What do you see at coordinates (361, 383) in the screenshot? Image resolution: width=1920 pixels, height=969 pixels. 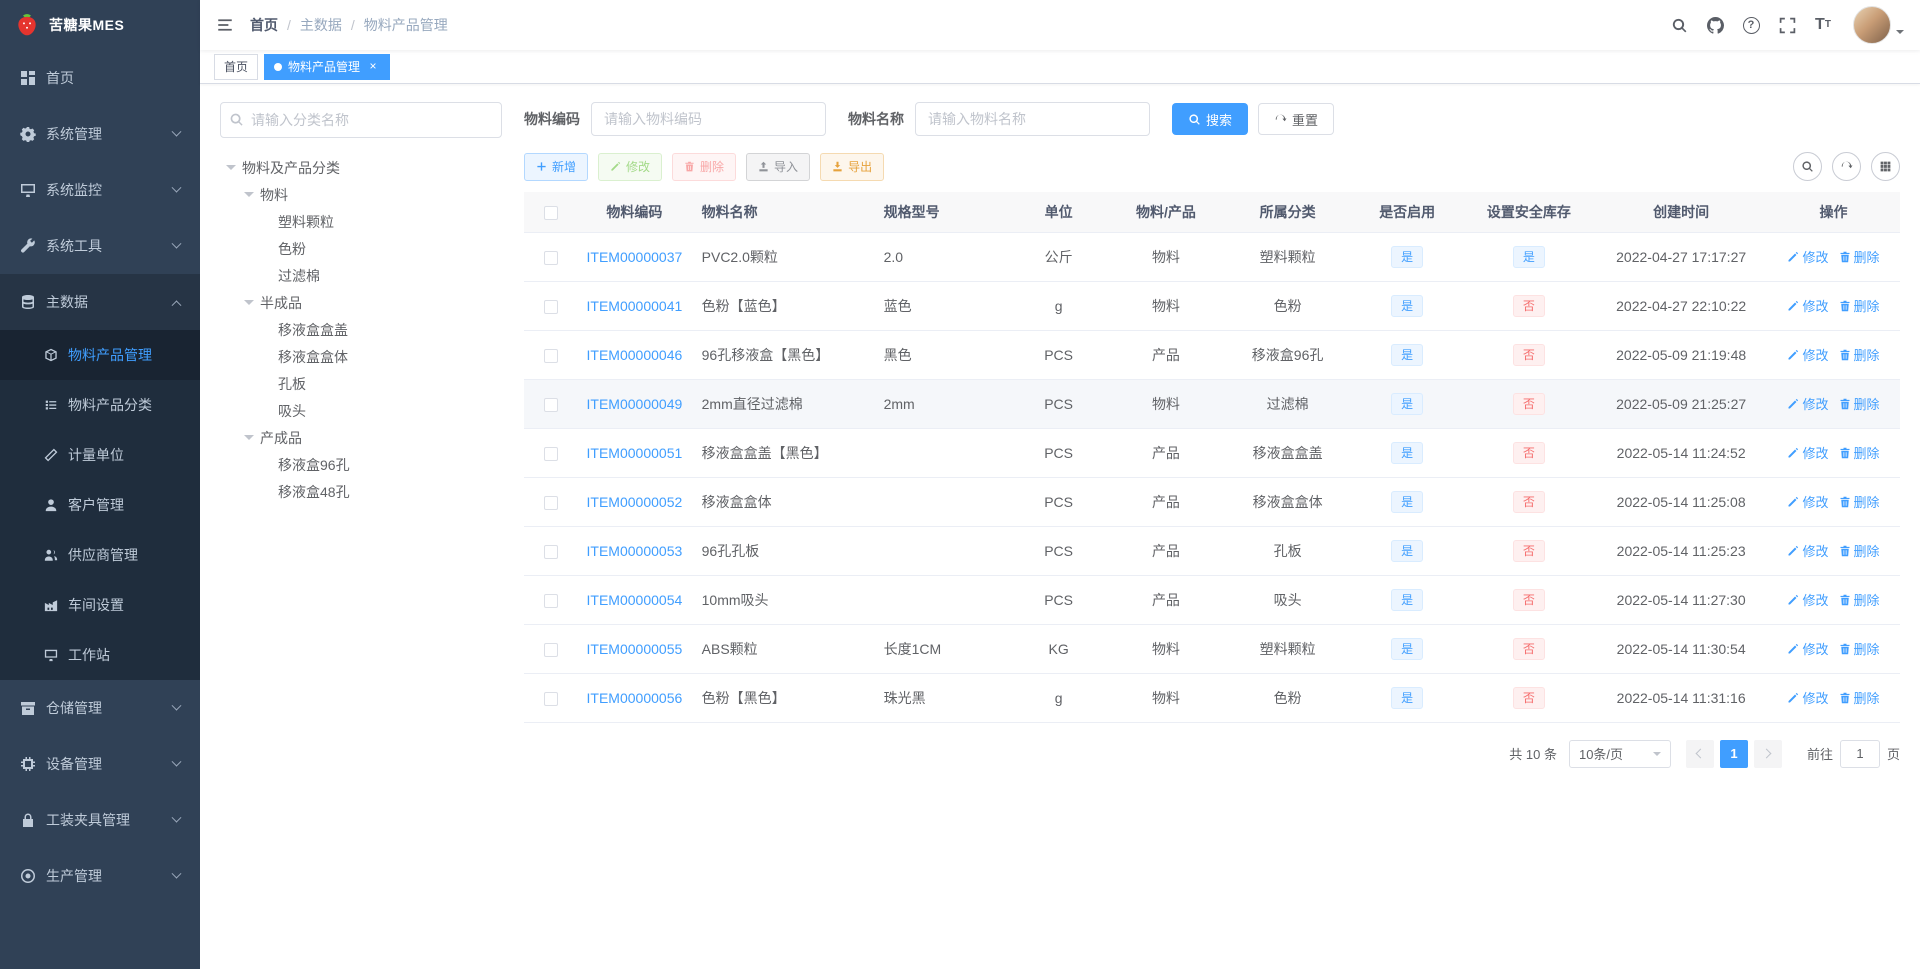 I see `tree-node: 孔板` at bounding box center [361, 383].